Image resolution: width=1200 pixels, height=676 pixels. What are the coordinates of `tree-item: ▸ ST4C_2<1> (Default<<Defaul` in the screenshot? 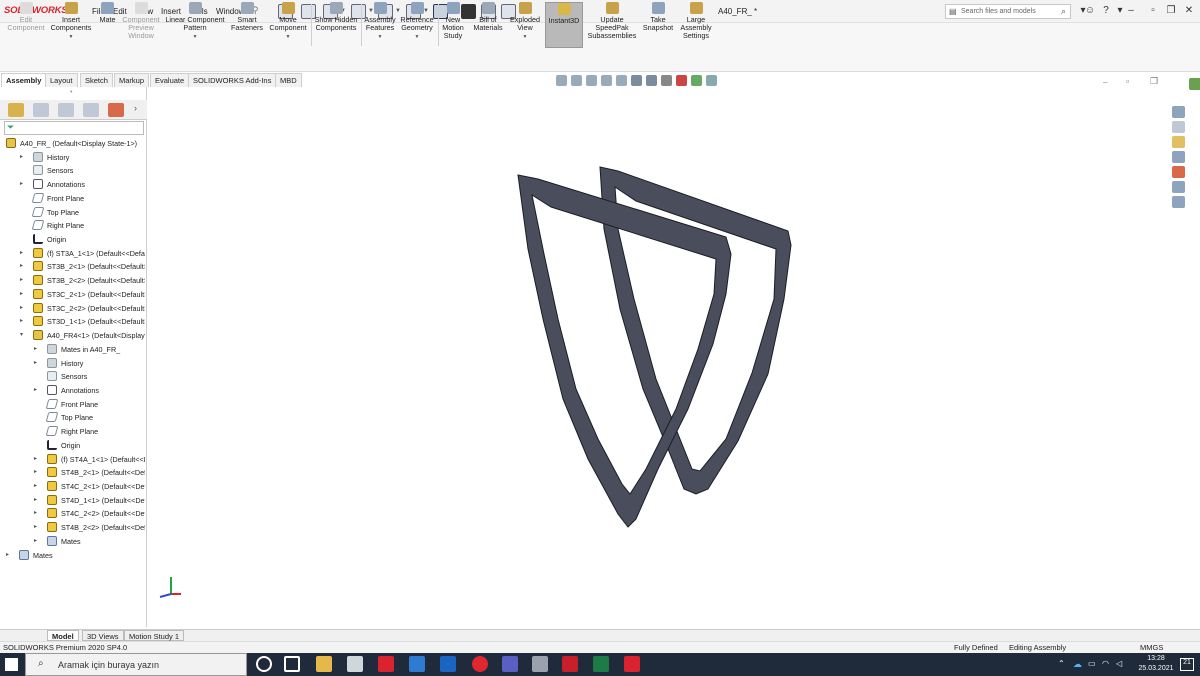 It's located at (72, 487).